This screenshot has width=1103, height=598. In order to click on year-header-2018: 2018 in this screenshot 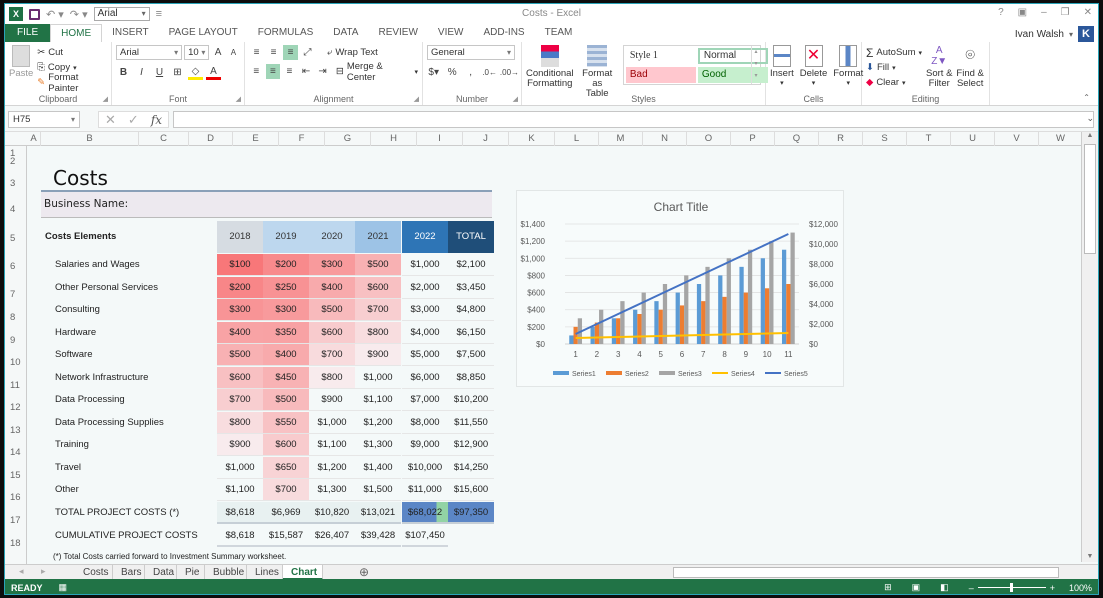, I will do `click(240, 237)`.